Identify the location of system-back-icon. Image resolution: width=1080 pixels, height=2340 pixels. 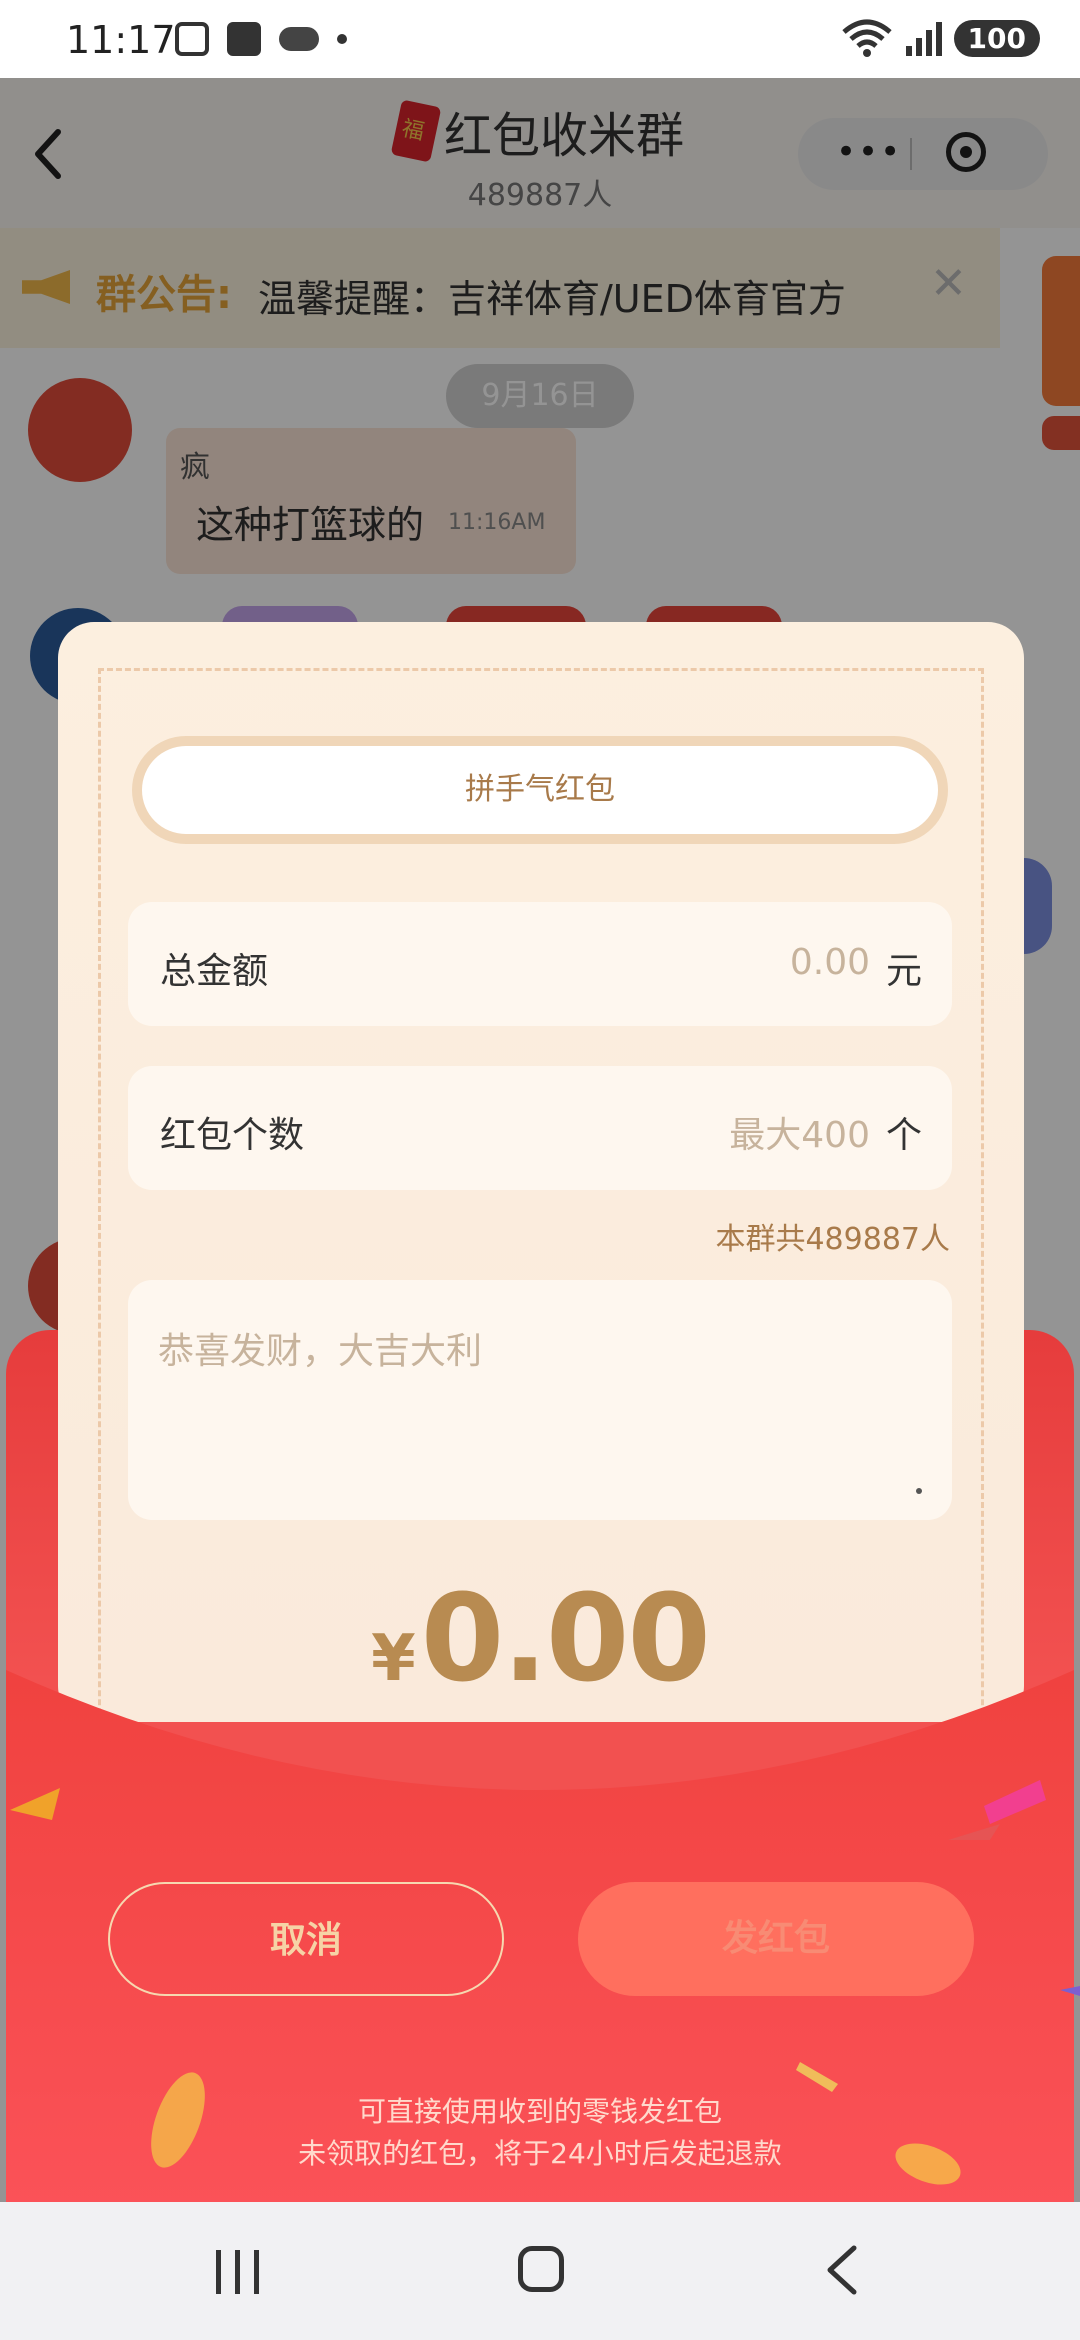
(843, 2270).